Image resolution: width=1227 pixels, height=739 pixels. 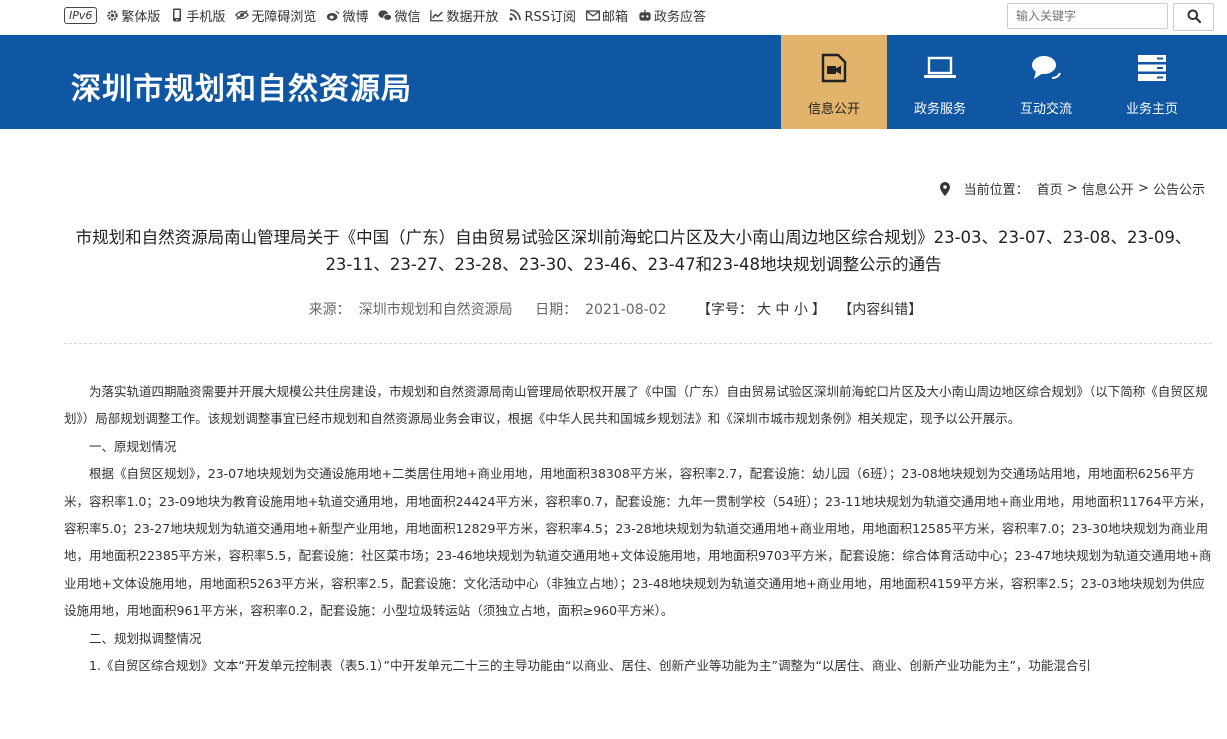 I want to click on font-size-medium: 中, so click(x=782, y=310).